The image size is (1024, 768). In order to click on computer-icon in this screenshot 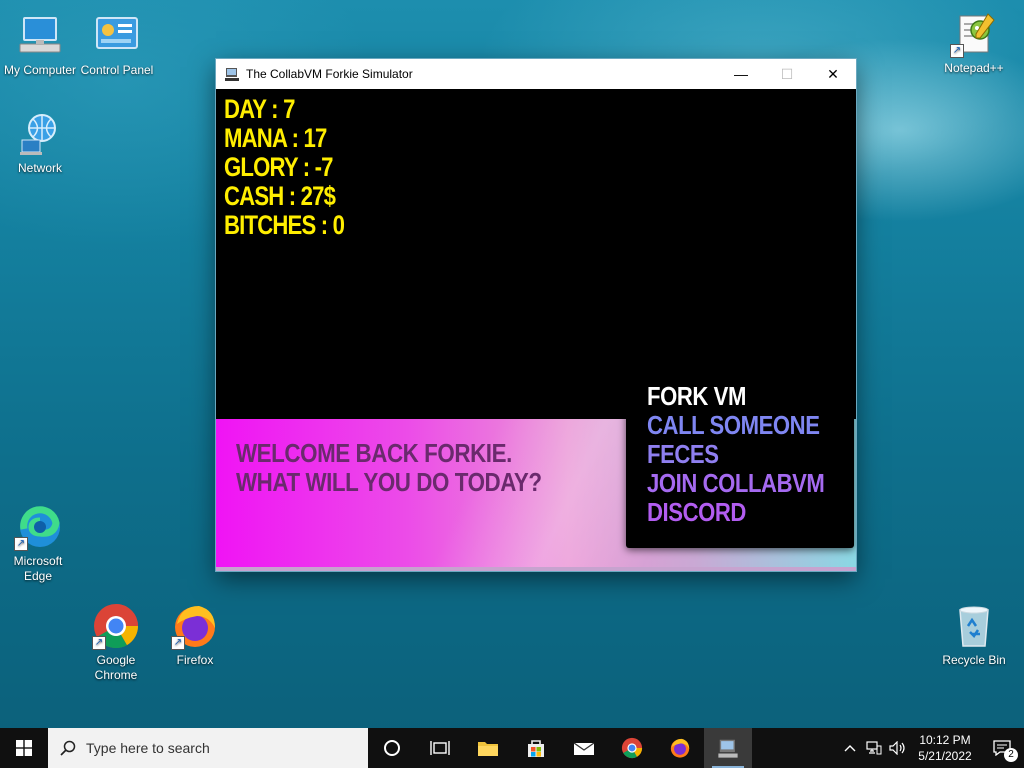, I will do `click(40, 36)`.